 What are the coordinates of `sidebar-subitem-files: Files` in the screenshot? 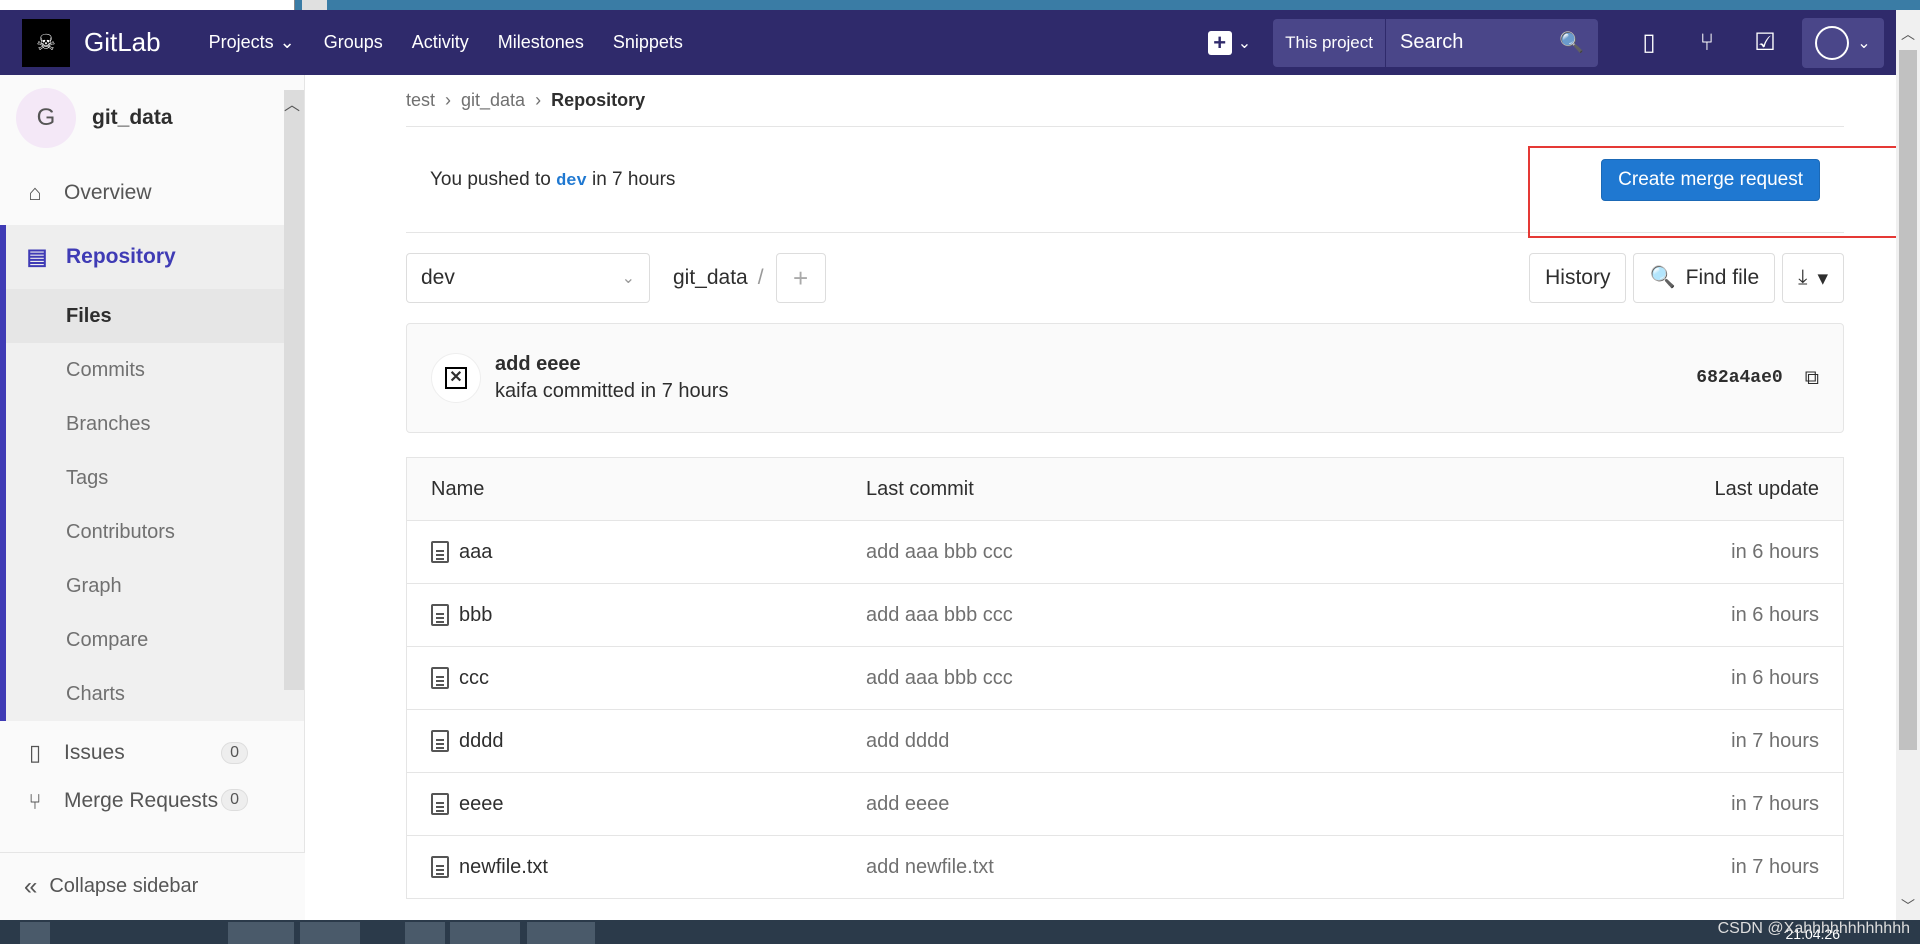 It's located at (152, 316).